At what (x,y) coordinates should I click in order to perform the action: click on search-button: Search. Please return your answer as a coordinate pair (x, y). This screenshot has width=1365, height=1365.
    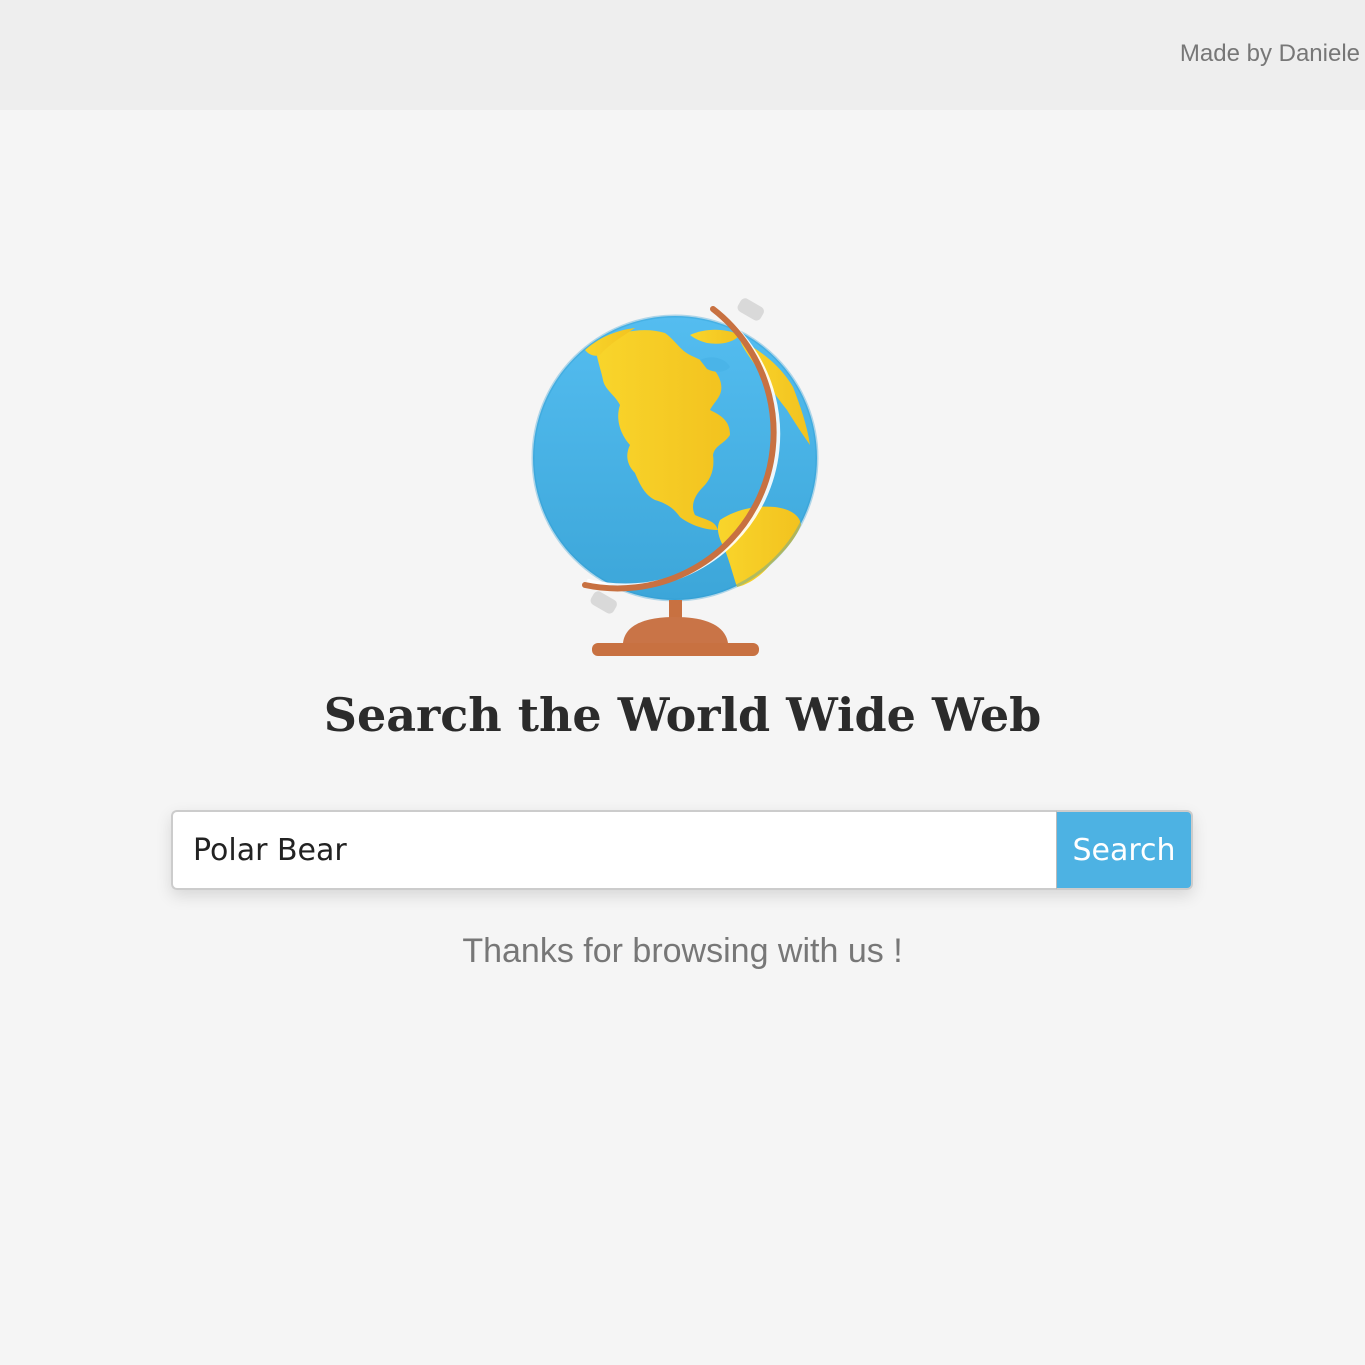
    Looking at the image, I should click on (1124, 850).